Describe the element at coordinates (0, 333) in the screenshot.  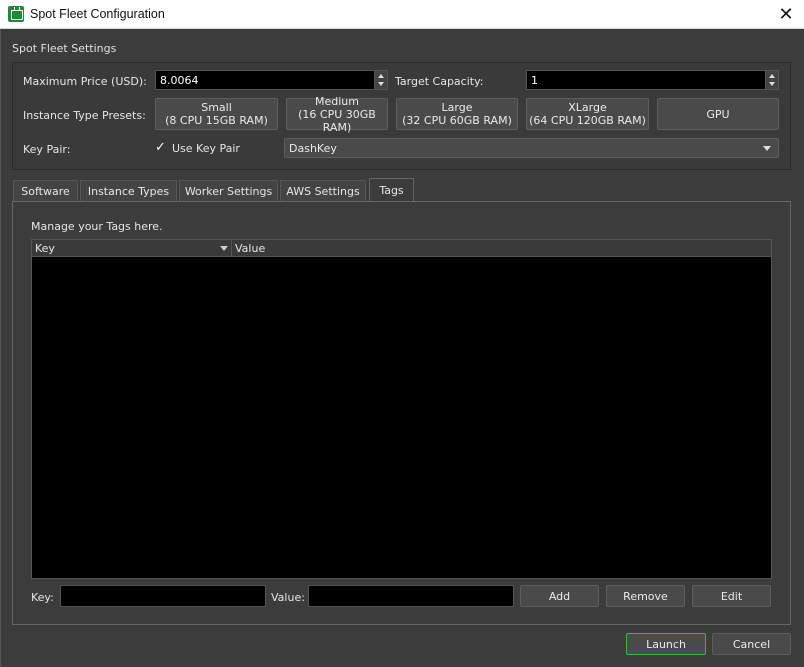
I see `window-edge` at that location.